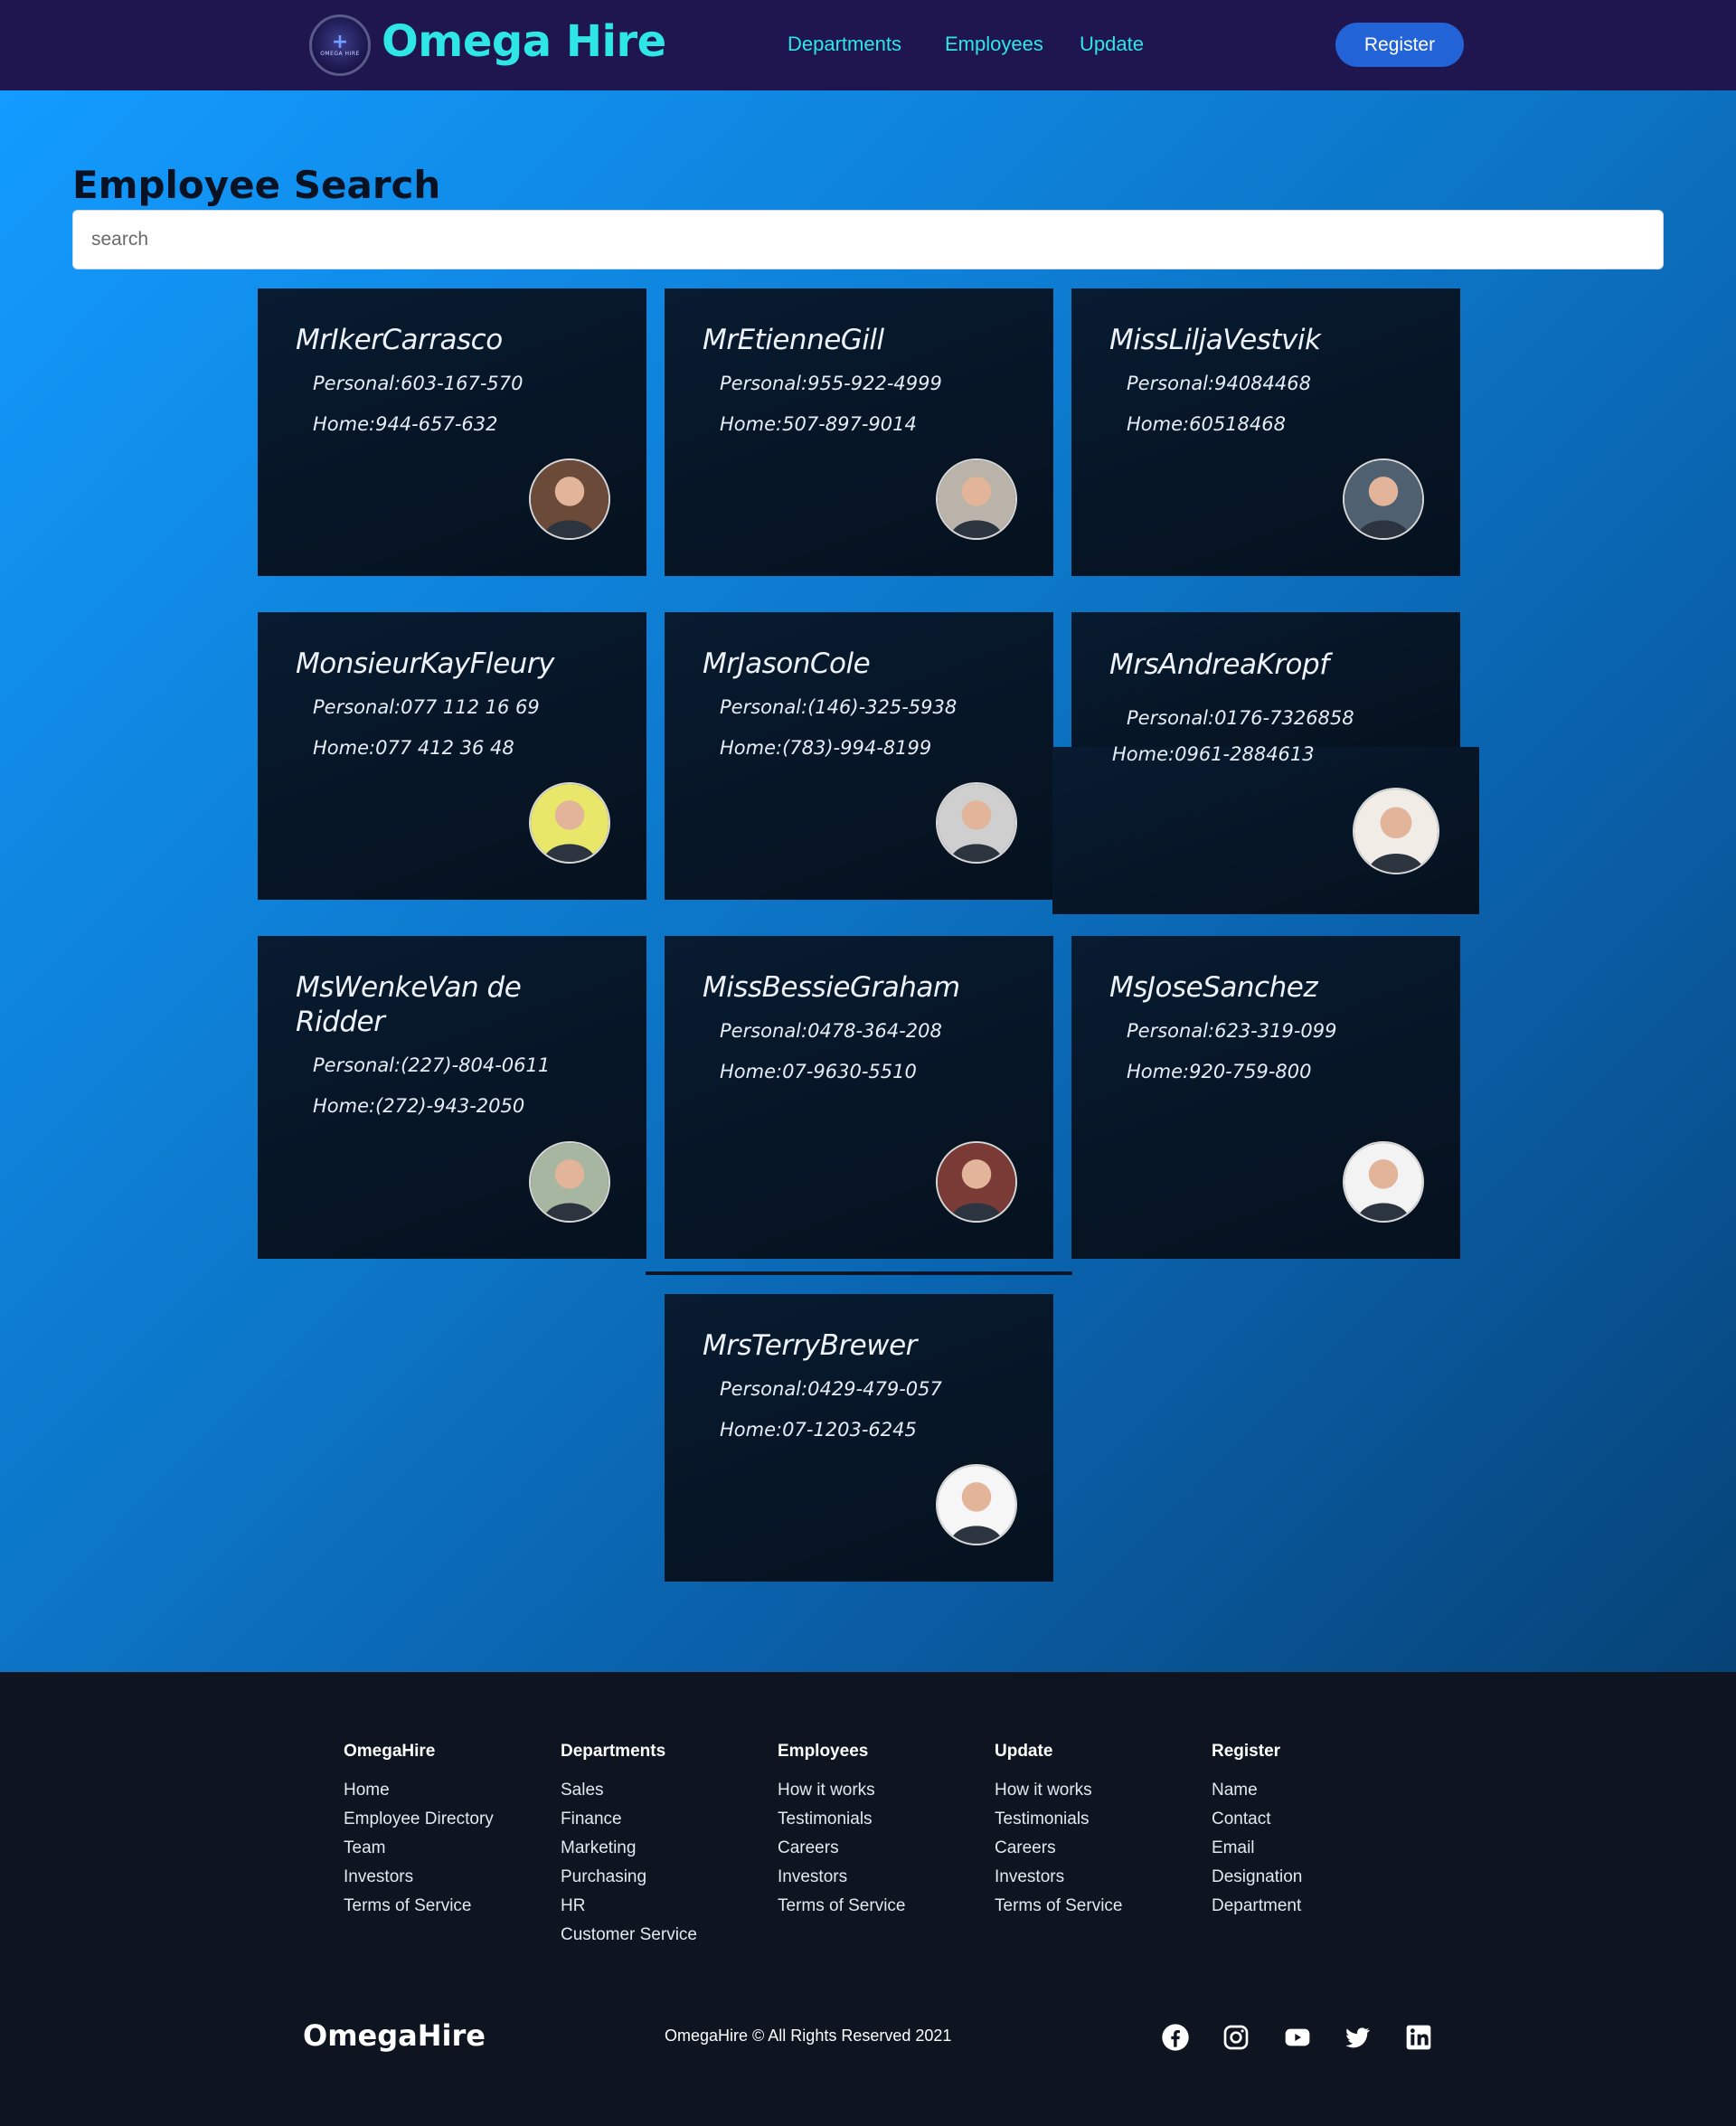 The image size is (1736, 2126). I want to click on employee-home-phone: Home:507-897-9014, so click(819, 424).